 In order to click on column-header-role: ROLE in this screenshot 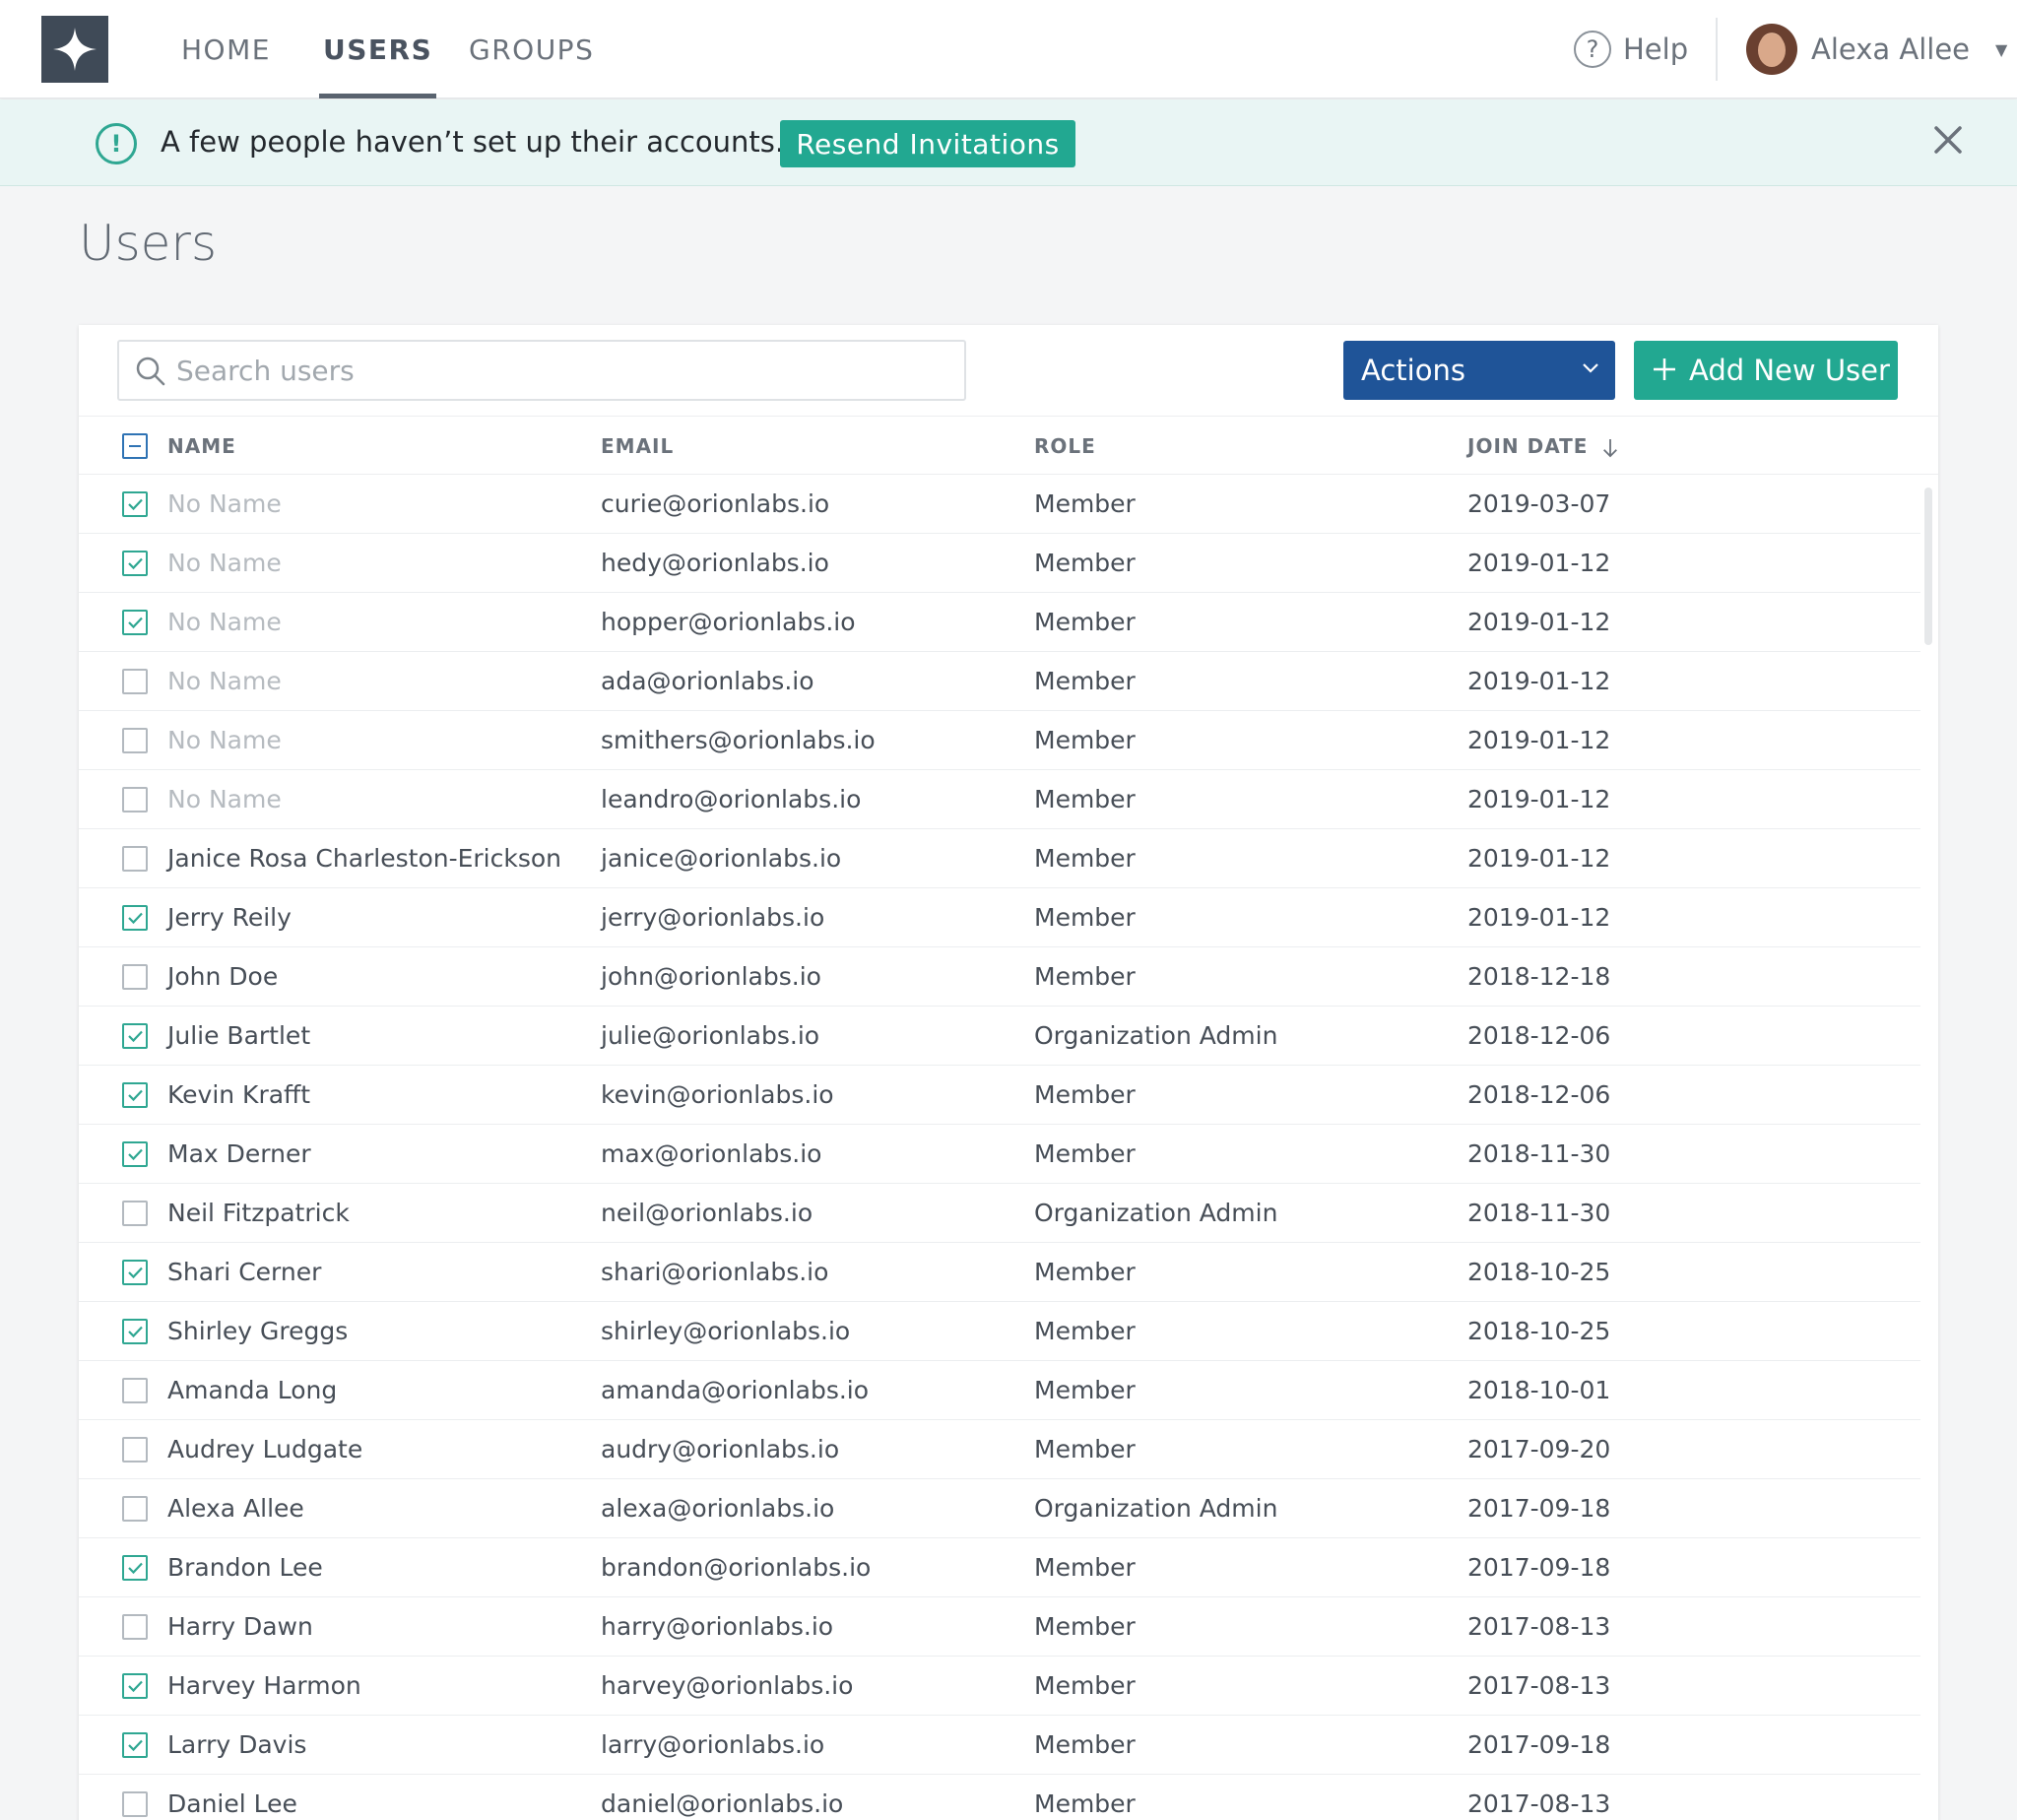, I will do `click(1065, 446)`.